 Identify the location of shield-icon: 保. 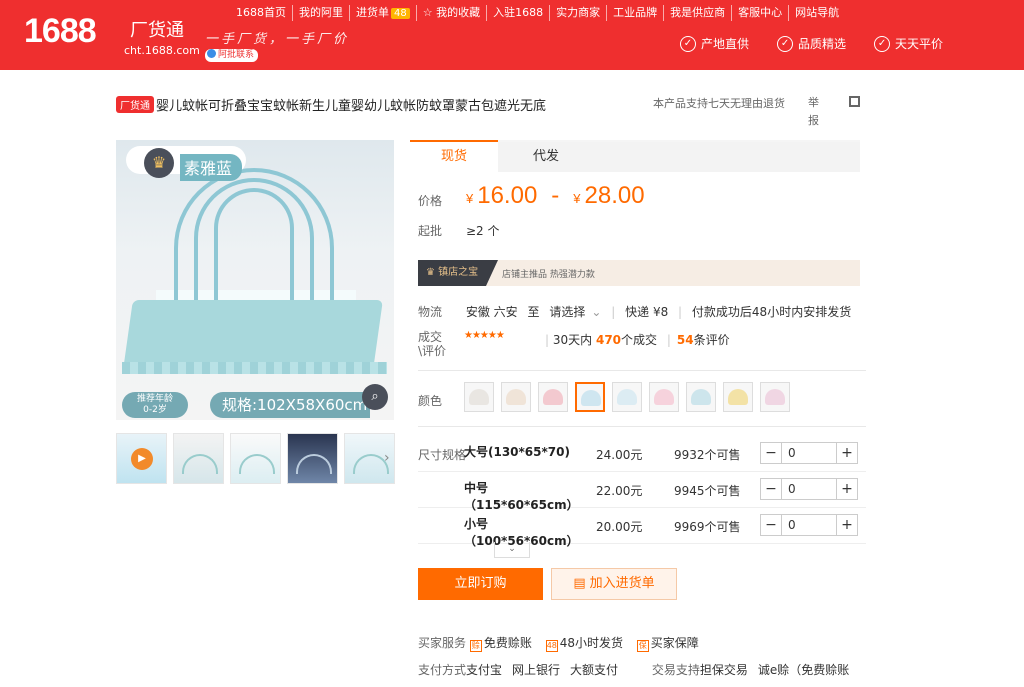
(642, 646).